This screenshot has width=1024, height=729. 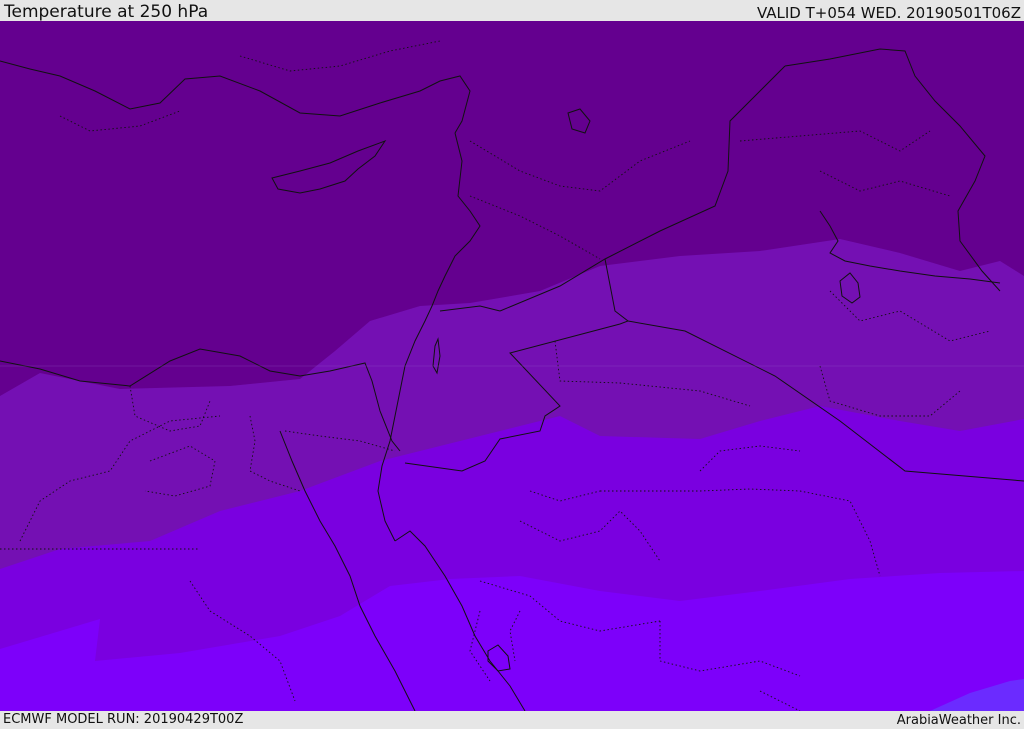 I want to click on map-title: Temperature at 250 hPa, so click(x=106, y=12).